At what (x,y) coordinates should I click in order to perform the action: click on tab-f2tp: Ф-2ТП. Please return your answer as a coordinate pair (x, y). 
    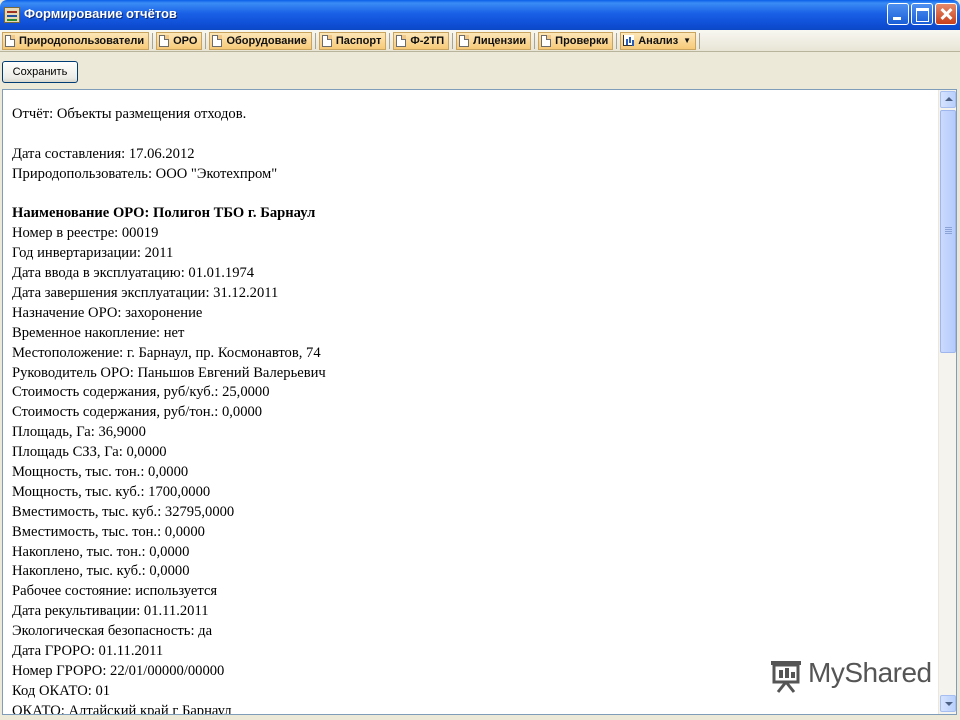
    Looking at the image, I should click on (421, 40).